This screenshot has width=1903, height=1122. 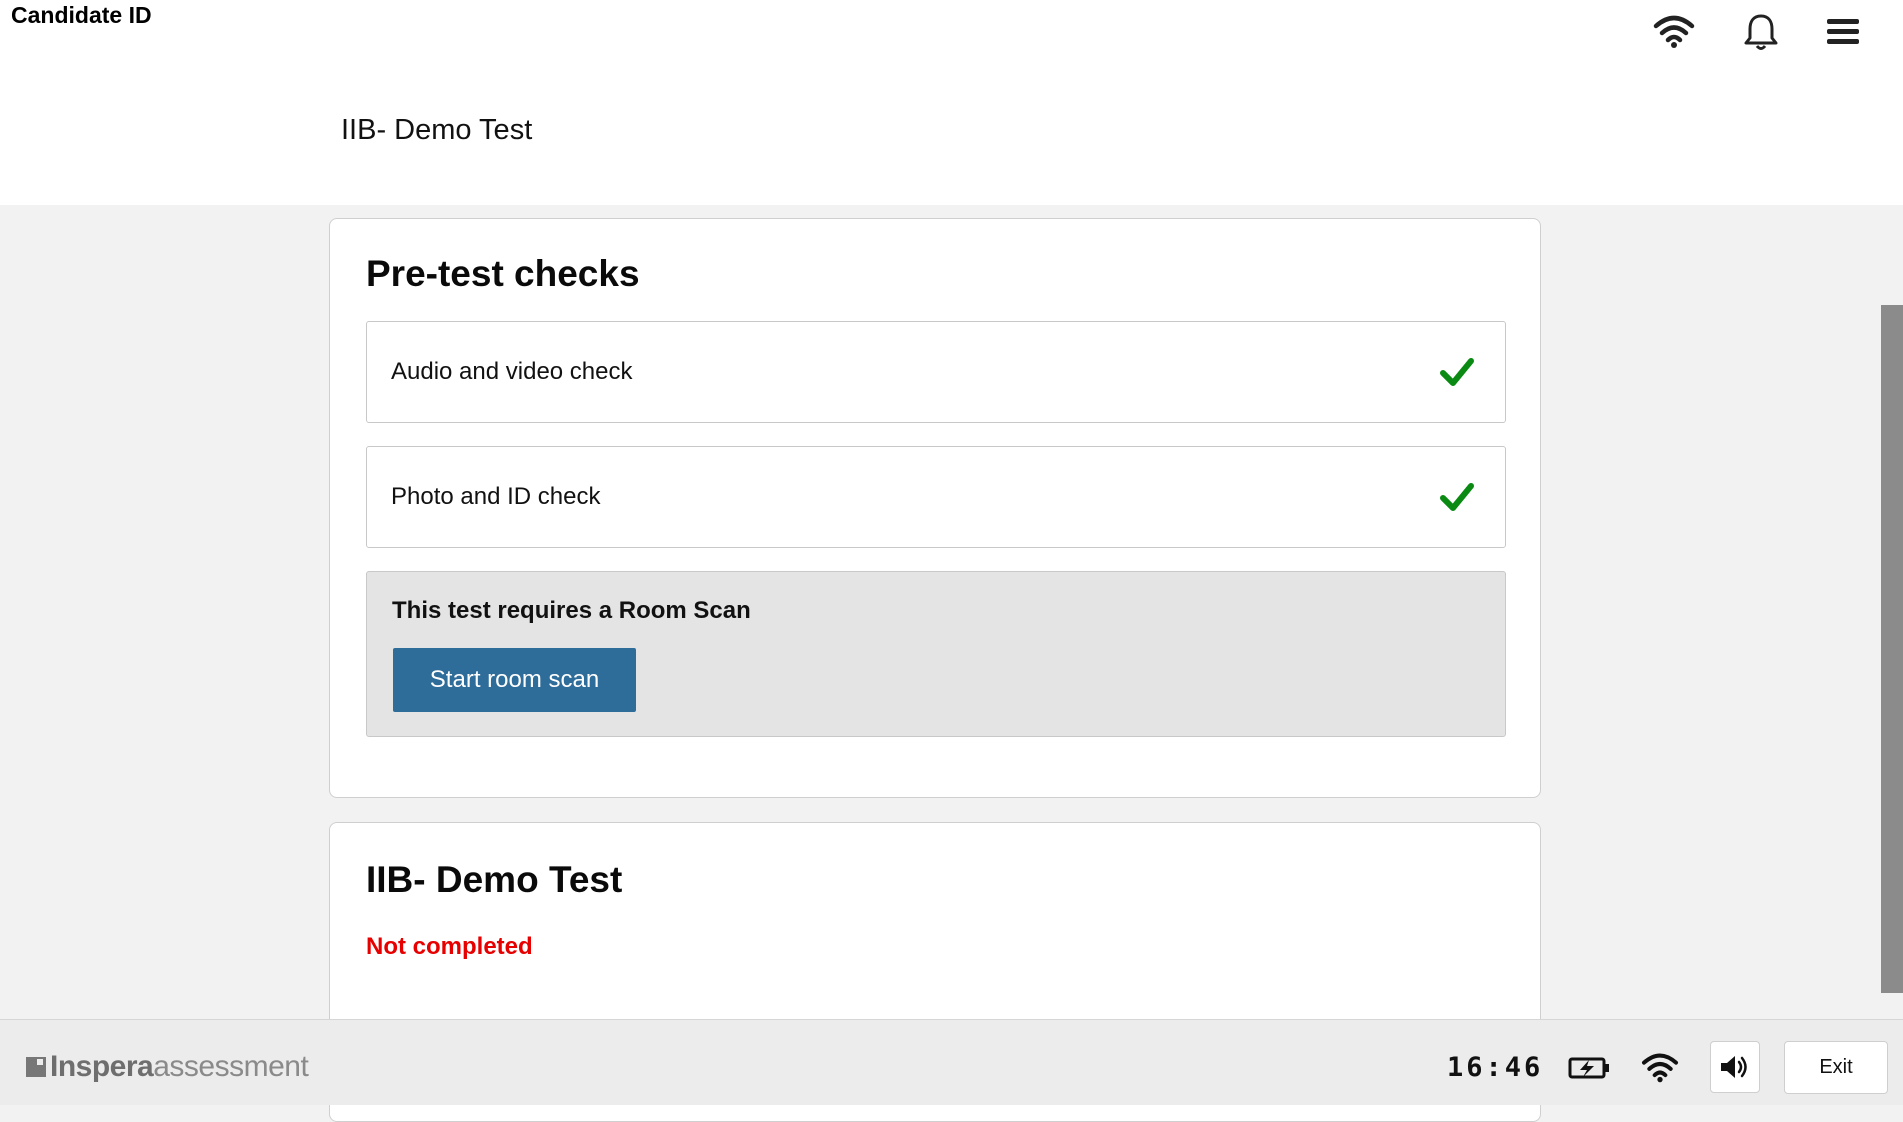 What do you see at coordinates (437, 130) in the screenshot?
I see `page-title: IIB- Demo Test` at bounding box center [437, 130].